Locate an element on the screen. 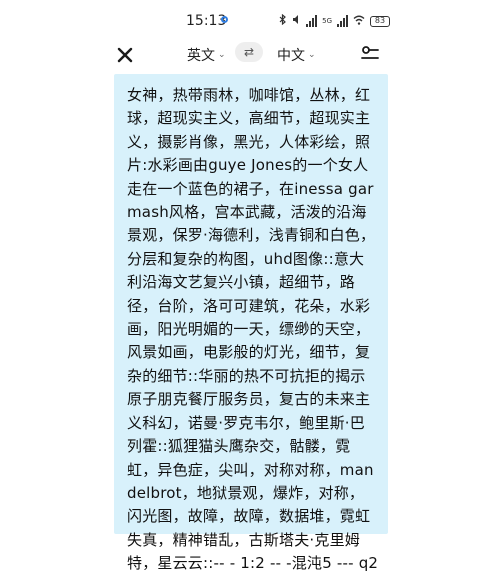  close-icon is located at coordinates (125, 55).